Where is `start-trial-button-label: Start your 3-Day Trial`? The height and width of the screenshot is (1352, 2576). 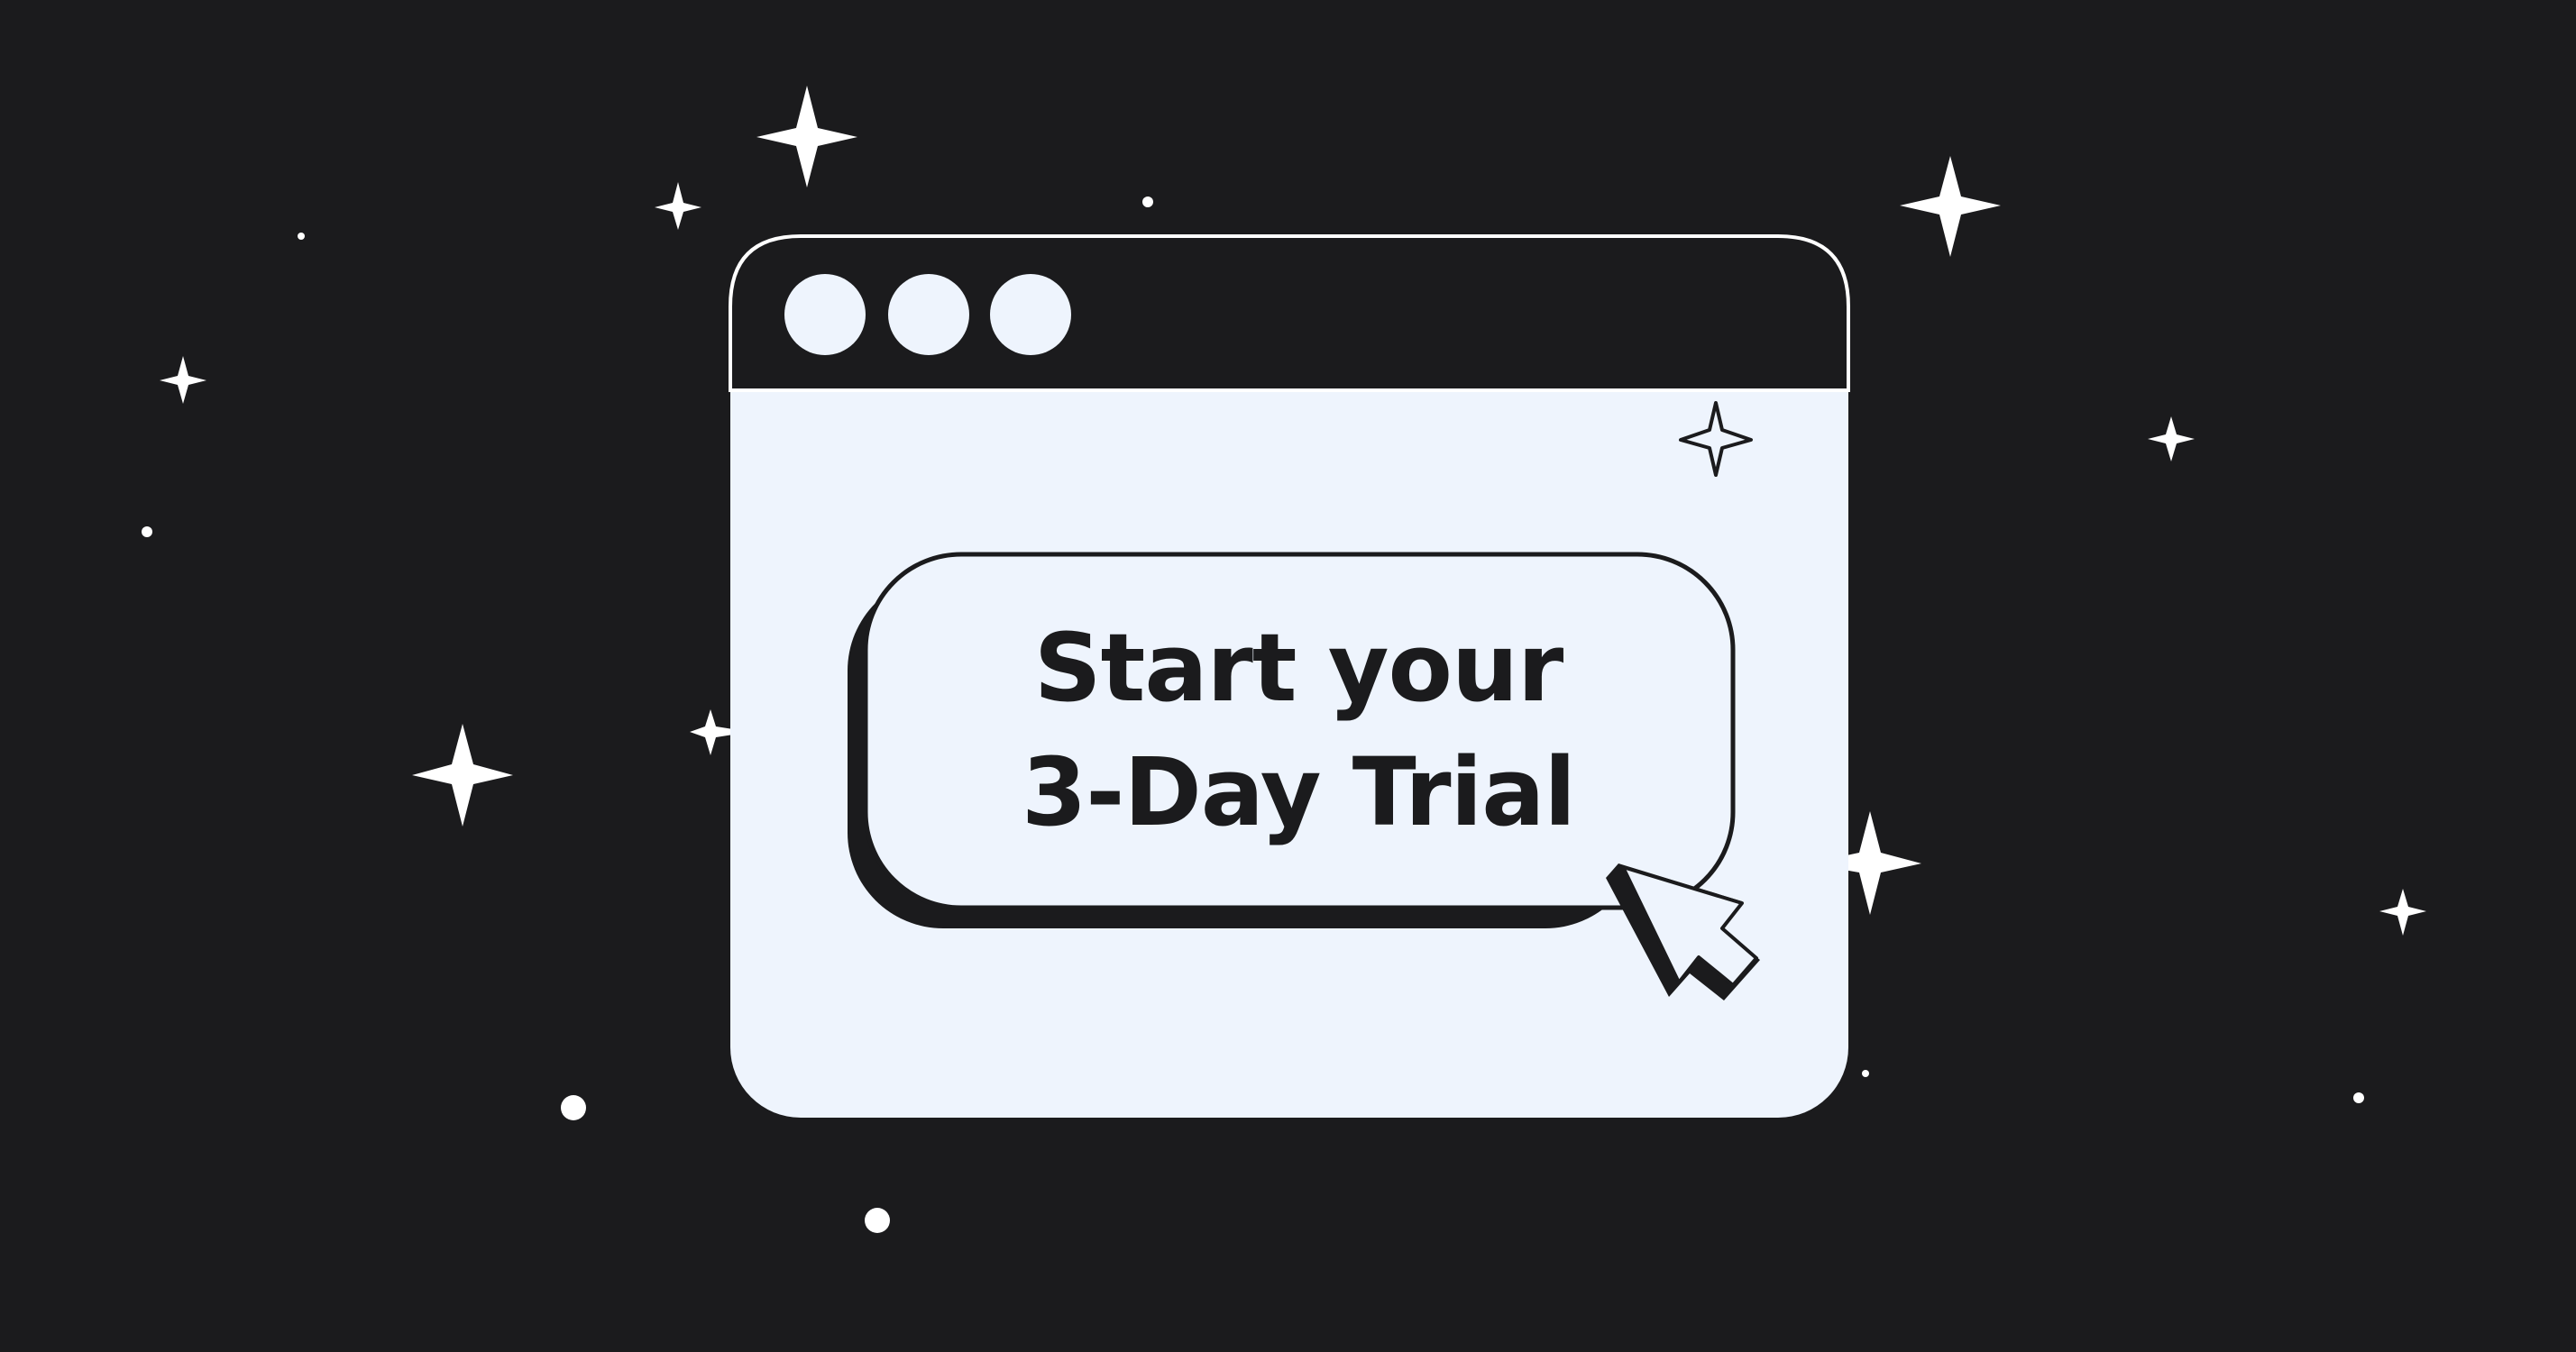
start-trial-button-label: Start your 3-Day Trial is located at coordinates (1298, 730).